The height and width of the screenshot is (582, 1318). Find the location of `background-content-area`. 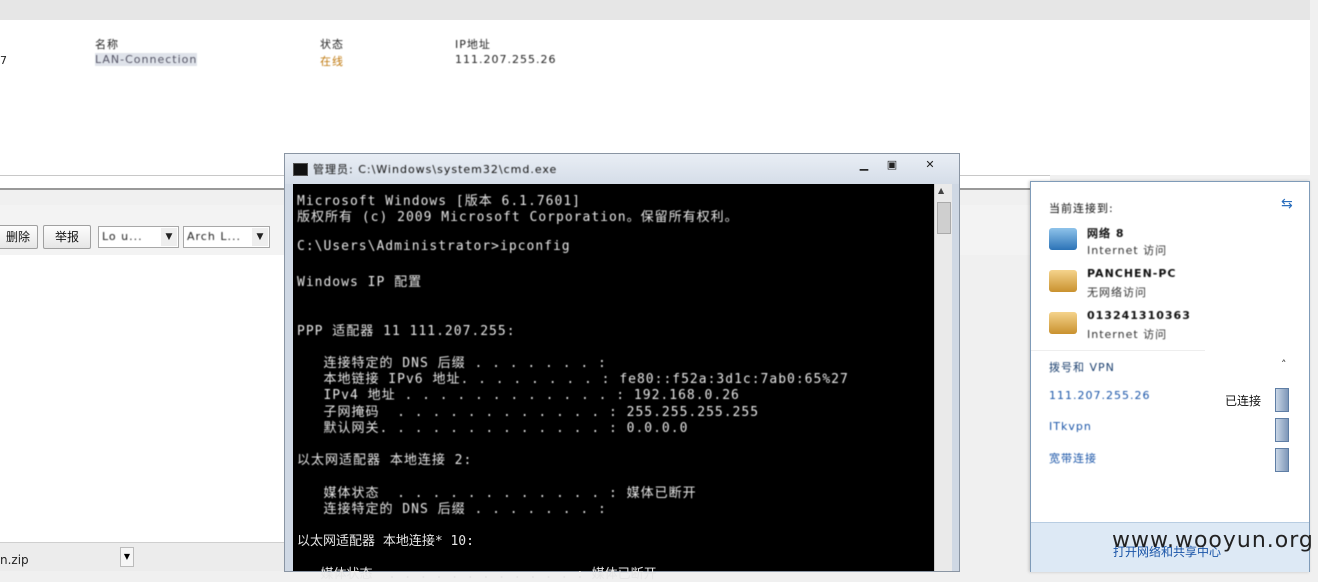

background-content-area is located at coordinates (145, 400).